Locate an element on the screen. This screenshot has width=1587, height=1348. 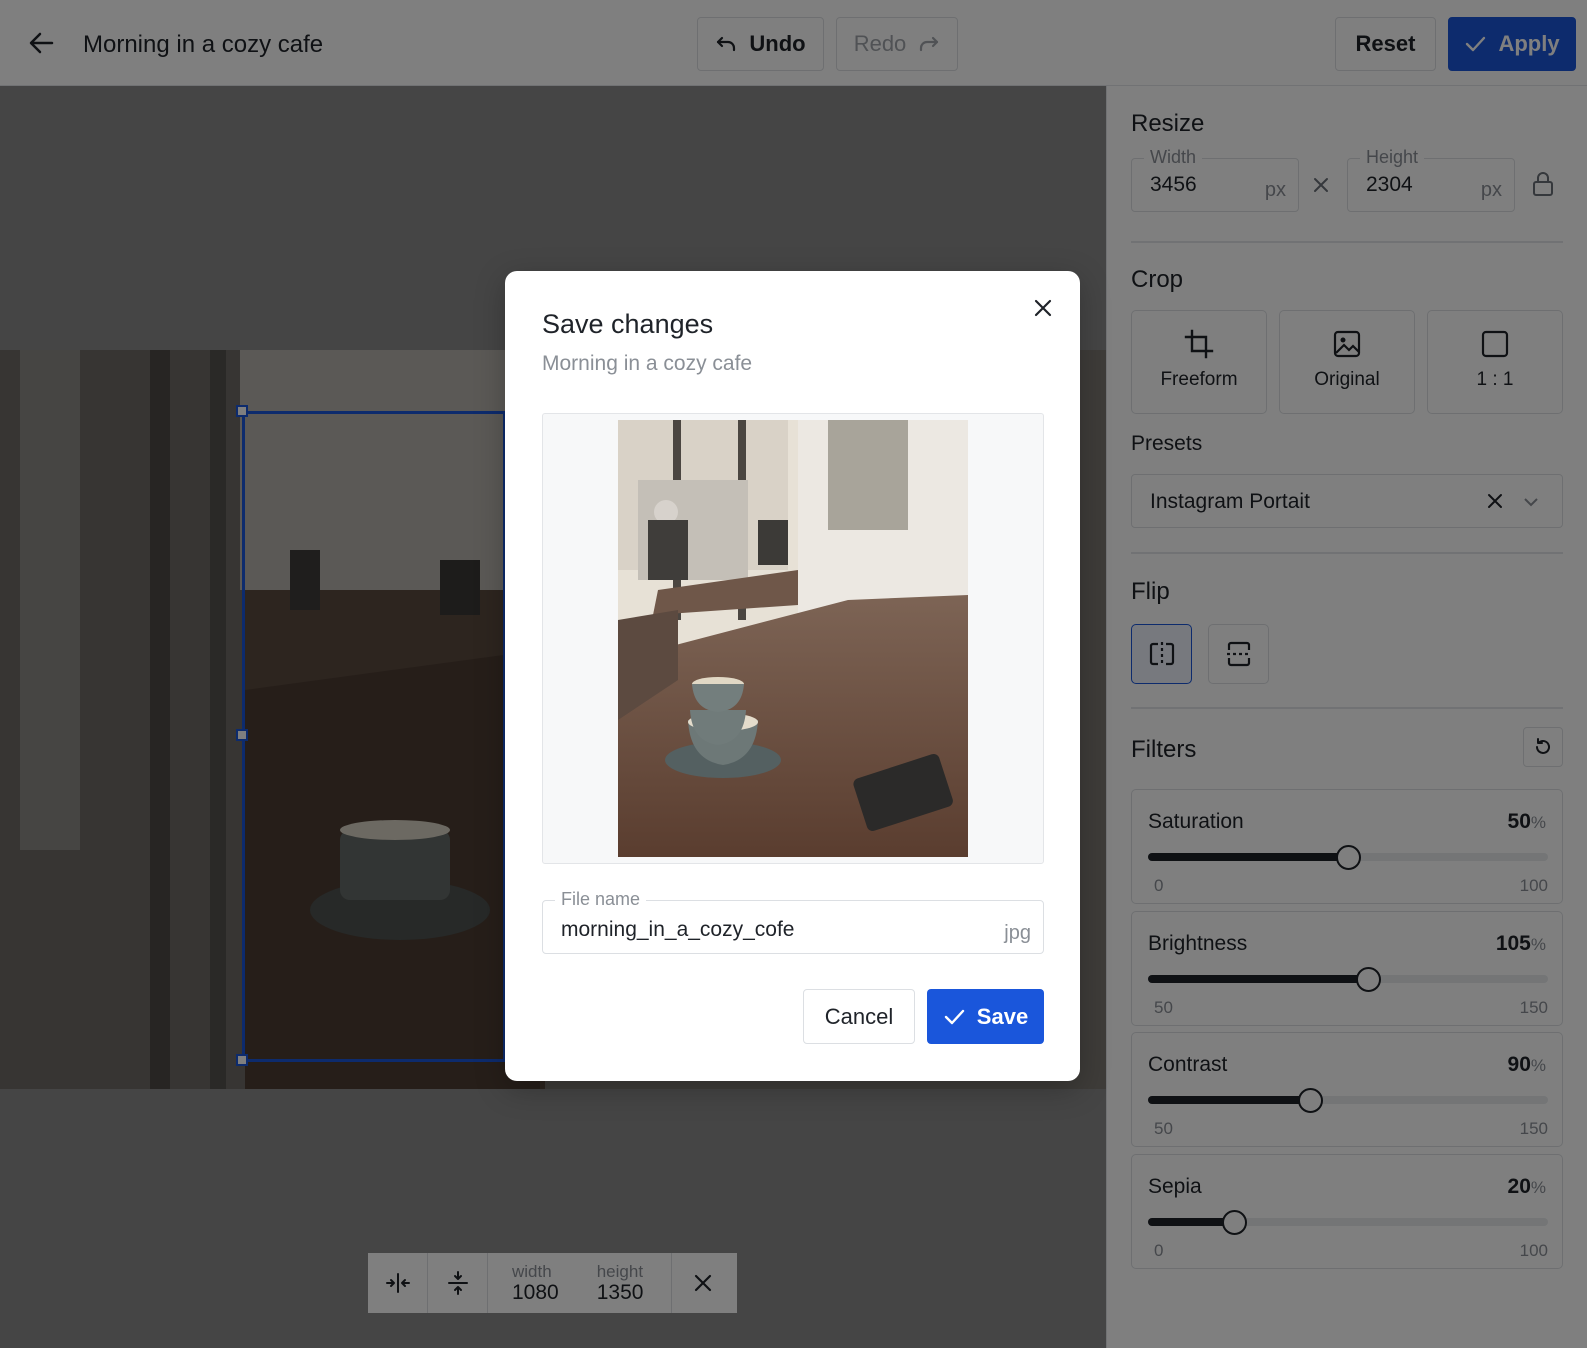
check-icon is located at coordinates (954, 1017).